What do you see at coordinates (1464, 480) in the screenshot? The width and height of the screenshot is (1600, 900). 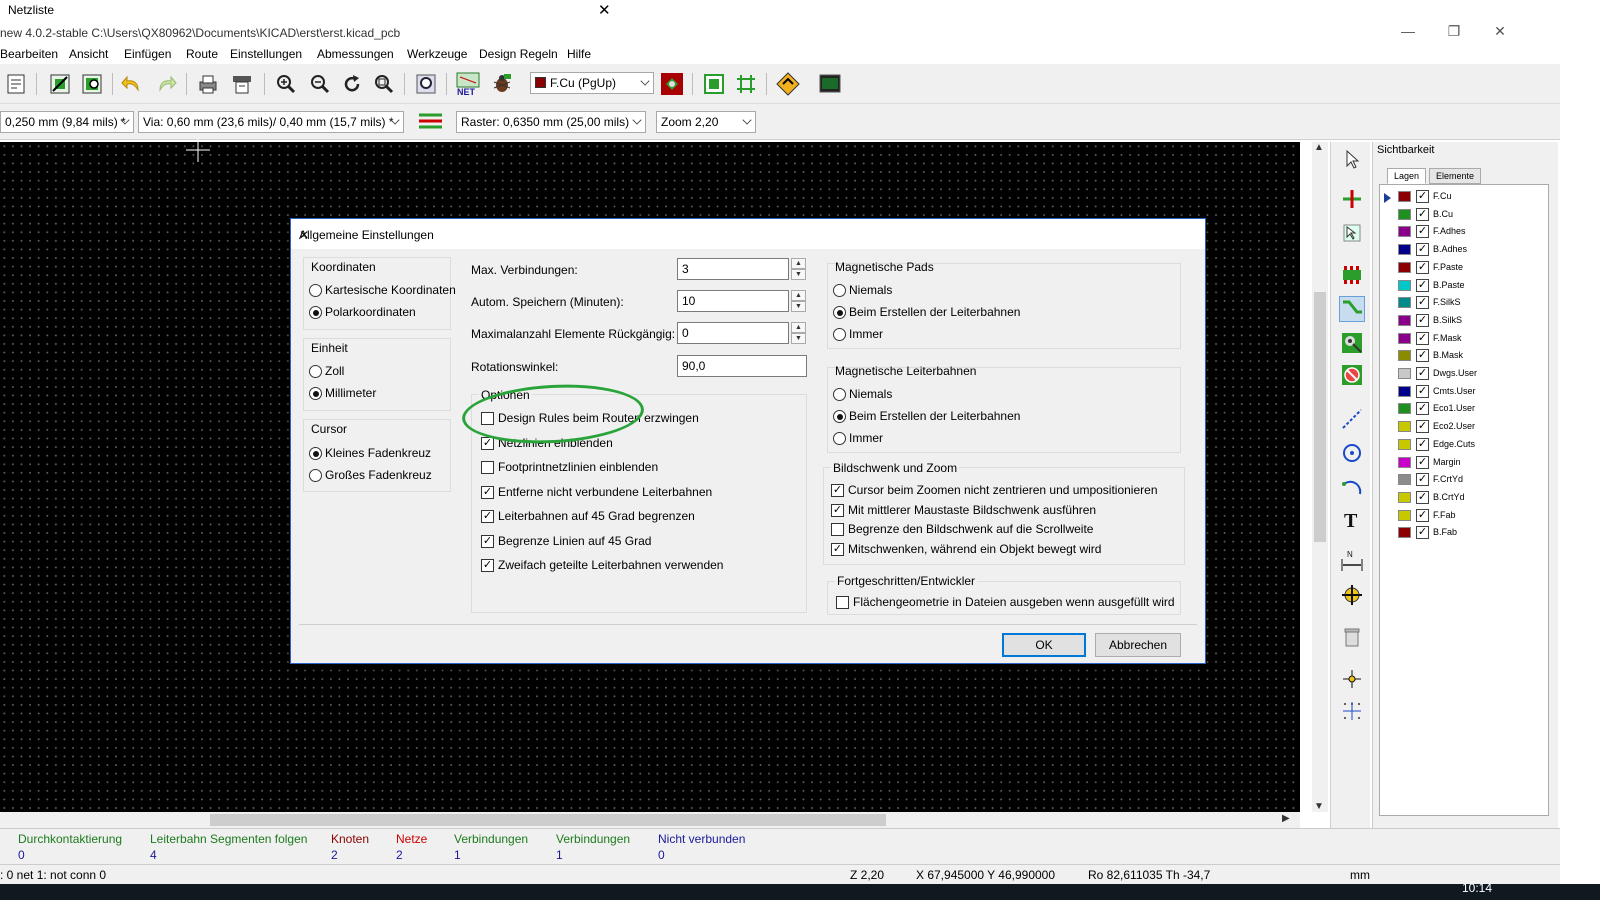 I see `layer-row: ✓ F.CrtYd` at bounding box center [1464, 480].